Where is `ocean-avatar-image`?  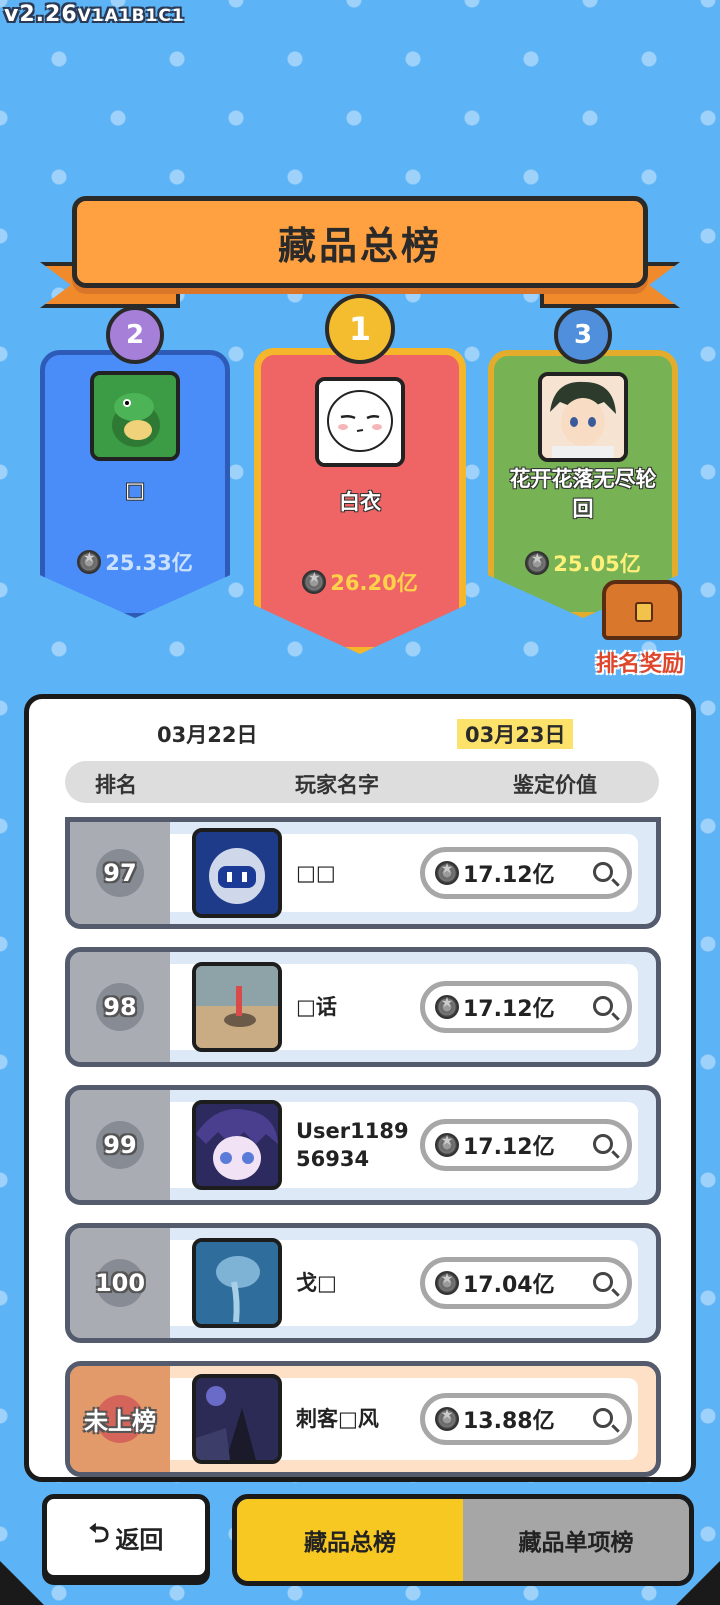 ocean-avatar-image is located at coordinates (237, 1283).